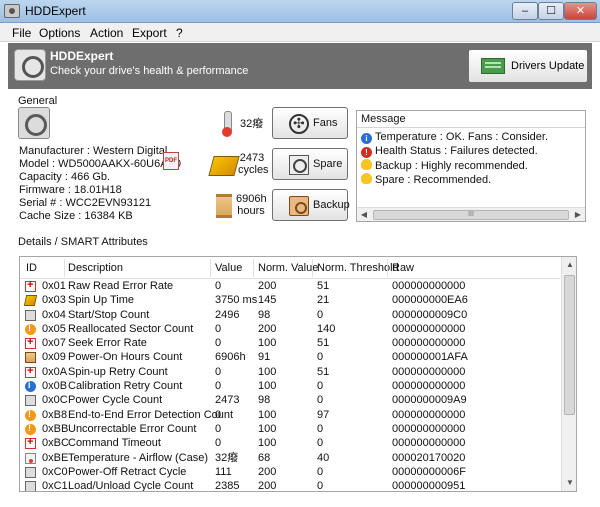 The image size is (600, 507). What do you see at coordinates (21, 33) in the screenshot?
I see `menu-file: File` at bounding box center [21, 33].